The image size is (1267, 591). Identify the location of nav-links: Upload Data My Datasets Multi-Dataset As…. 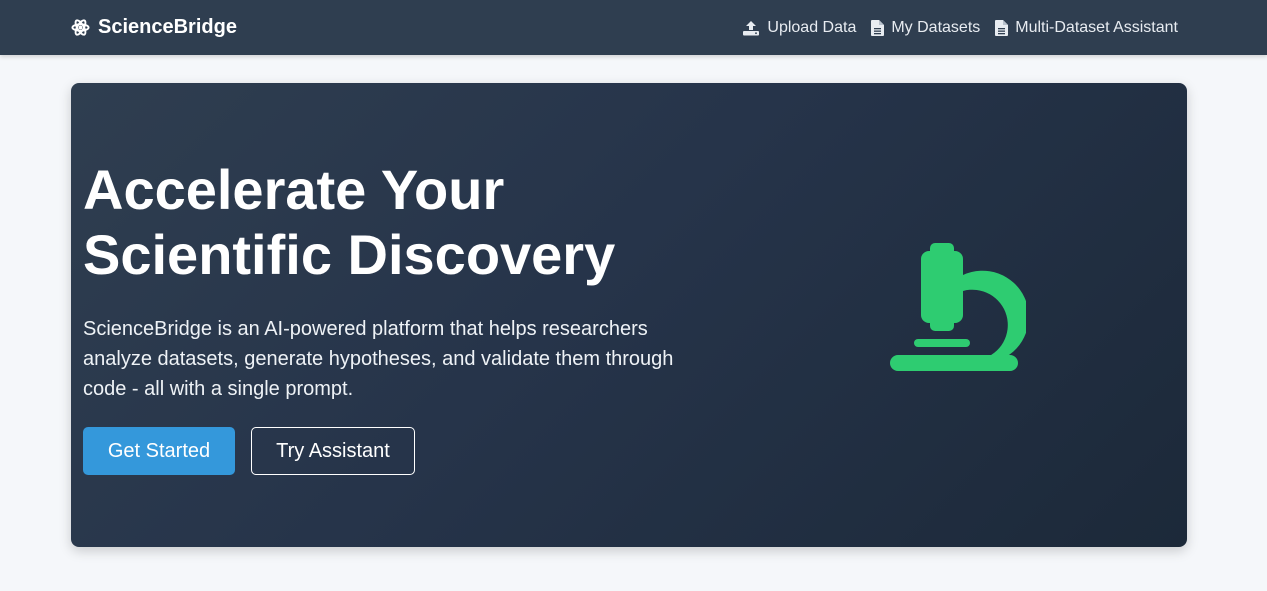
(960, 27).